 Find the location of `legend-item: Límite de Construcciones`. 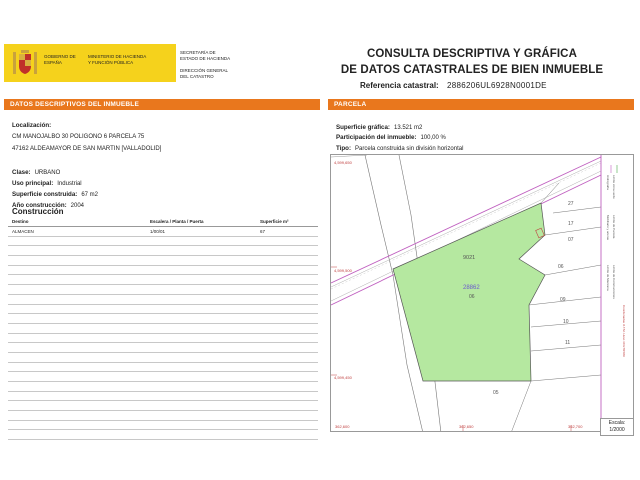

legend-item: Límite de Construcciones is located at coordinates (614, 282).